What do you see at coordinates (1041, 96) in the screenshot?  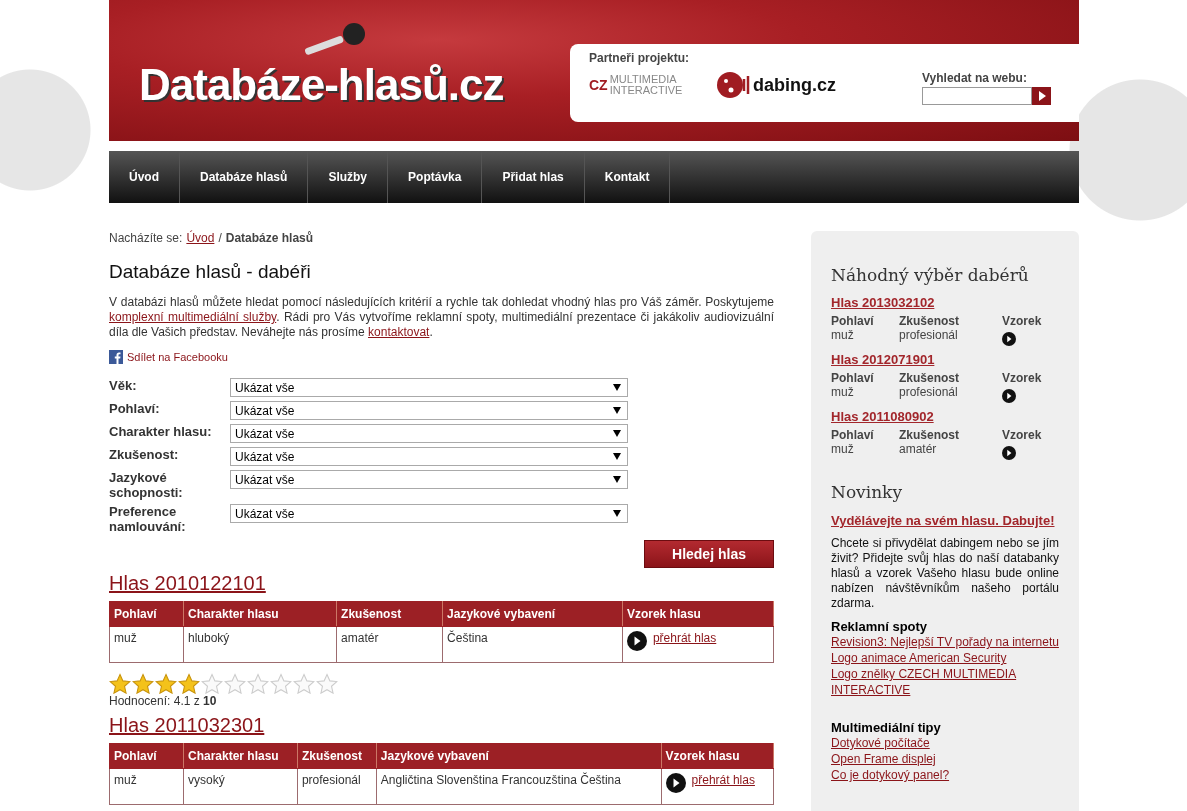 I see `search-button` at bounding box center [1041, 96].